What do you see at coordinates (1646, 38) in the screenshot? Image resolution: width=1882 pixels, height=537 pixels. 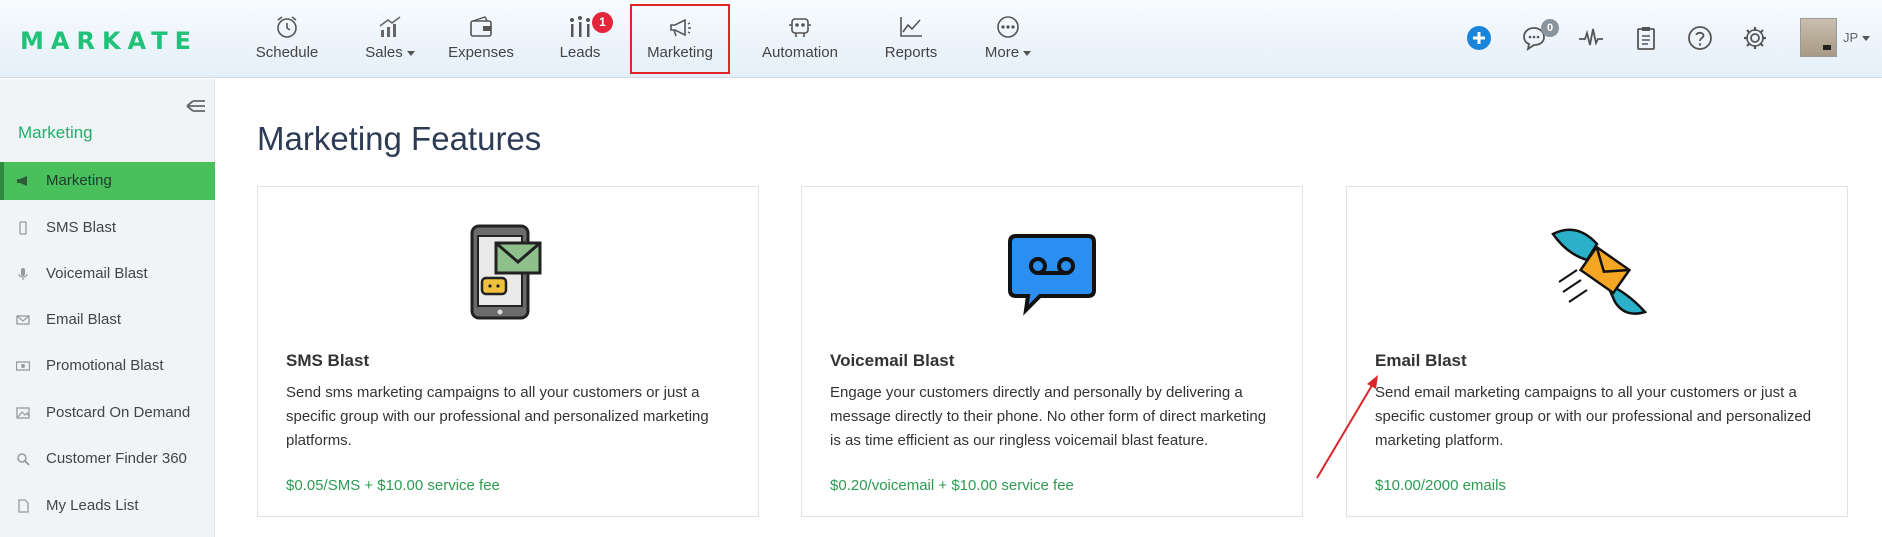 I see `clipboard-icon` at bounding box center [1646, 38].